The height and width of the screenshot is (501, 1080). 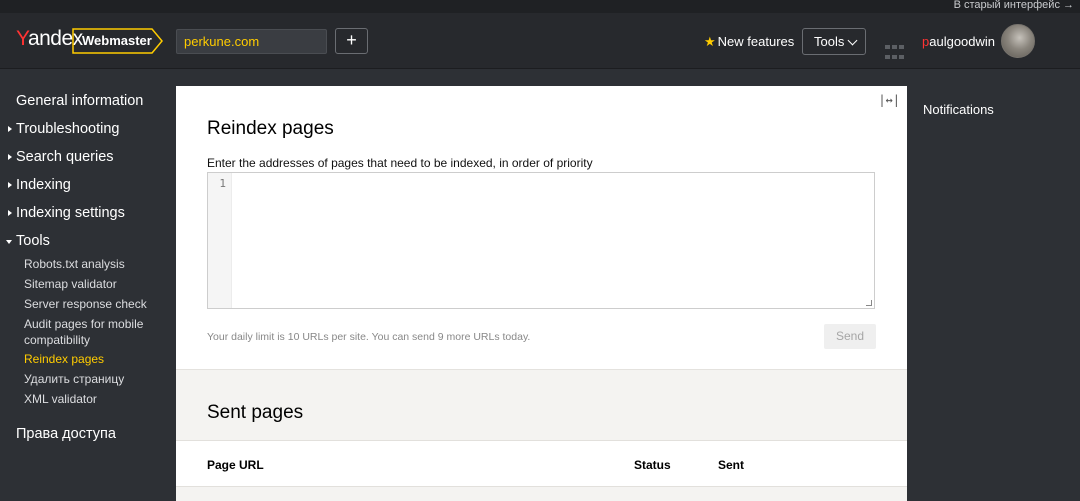 What do you see at coordinates (889, 100) in the screenshot?
I see `expand-width-icon: |↔|` at bounding box center [889, 100].